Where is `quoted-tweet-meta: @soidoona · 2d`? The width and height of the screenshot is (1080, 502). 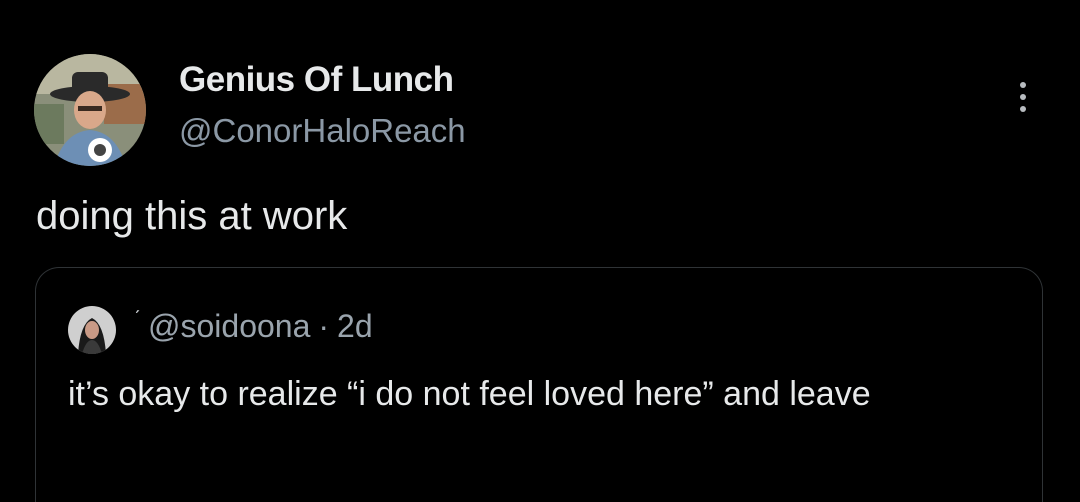 quoted-tweet-meta: @soidoona · 2d is located at coordinates (260, 326).